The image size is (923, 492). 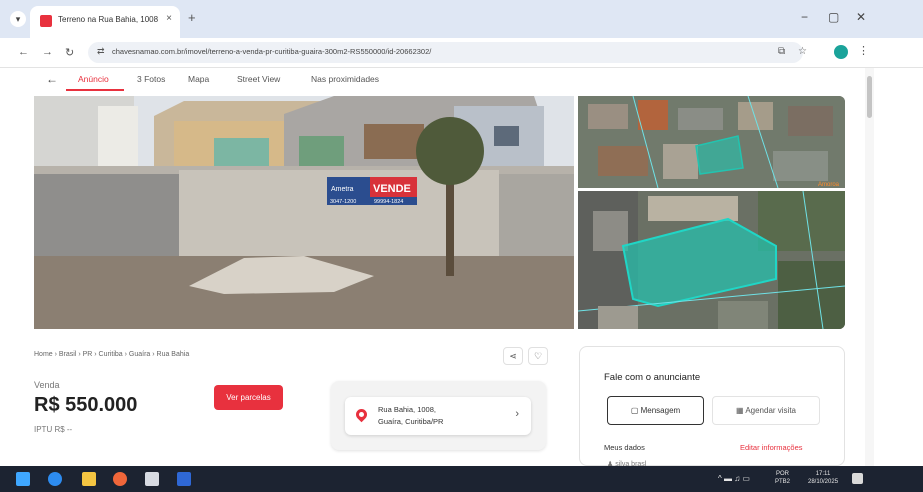 What do you see at coordinates (411, 421) in the screenshot?
I see `address-line-2: Guaíra, Curitiba/PR` at bounding box center [411, 421].